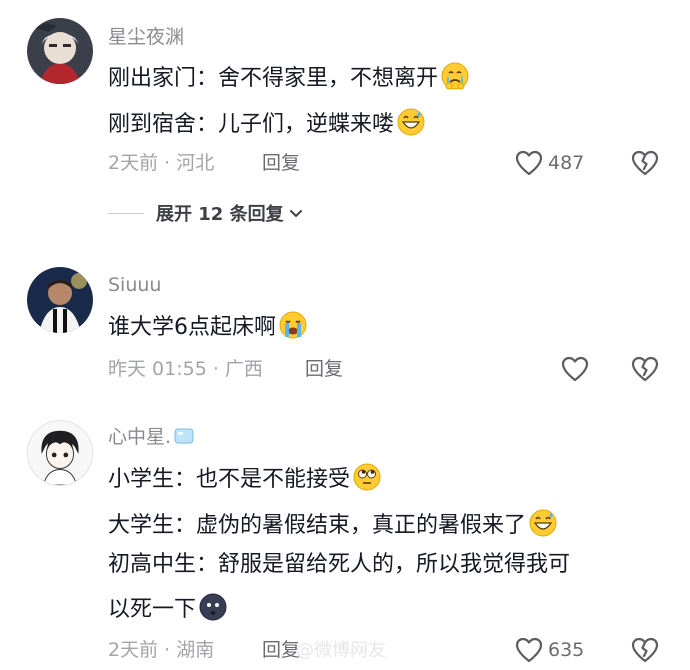  I want to click on comment-username: Siuuu, so click(134, 285).